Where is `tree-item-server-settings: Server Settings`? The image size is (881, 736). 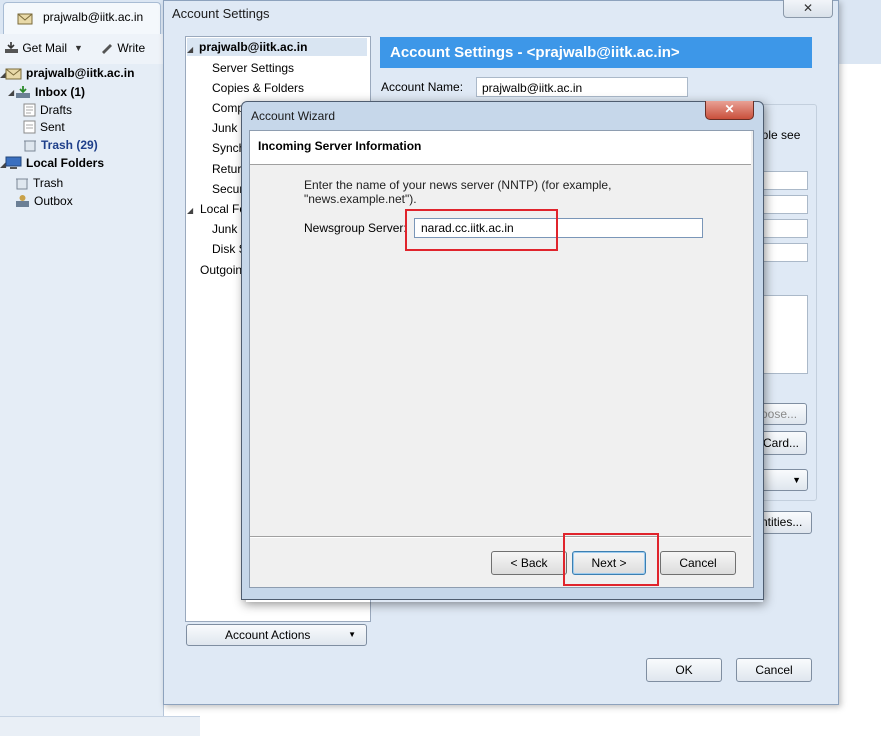
tree-item-server-settings: Server Settings is located at coordinates (253, 68).